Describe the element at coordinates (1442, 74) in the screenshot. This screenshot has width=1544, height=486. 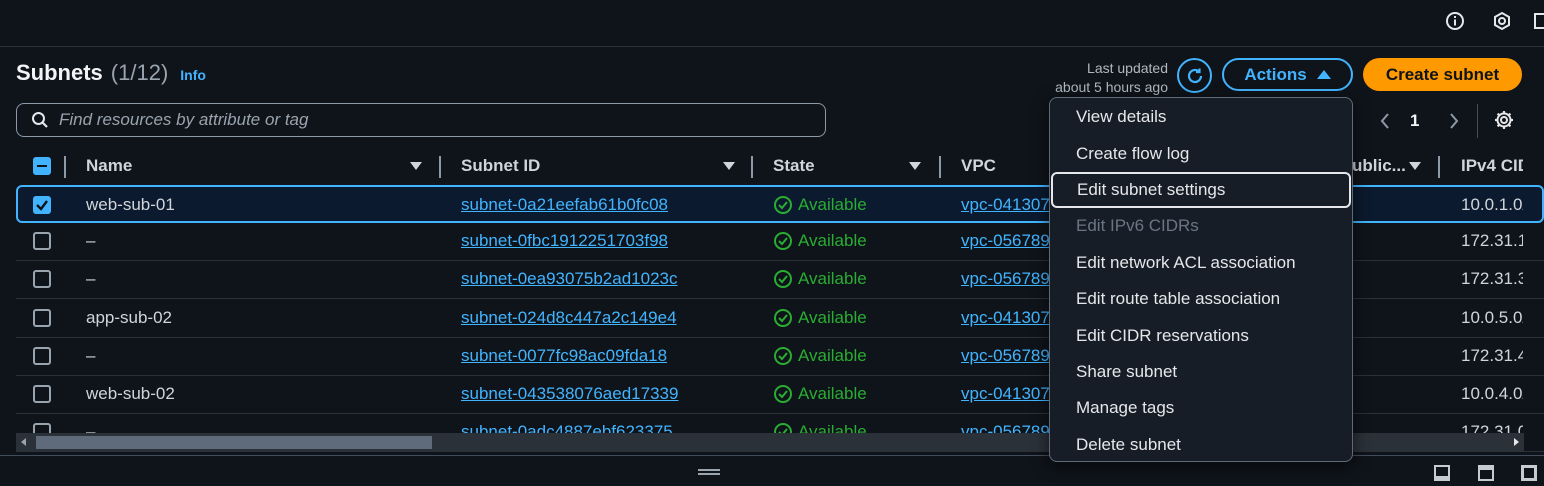
I see `create-subnet-button: Create subnet` at that location.